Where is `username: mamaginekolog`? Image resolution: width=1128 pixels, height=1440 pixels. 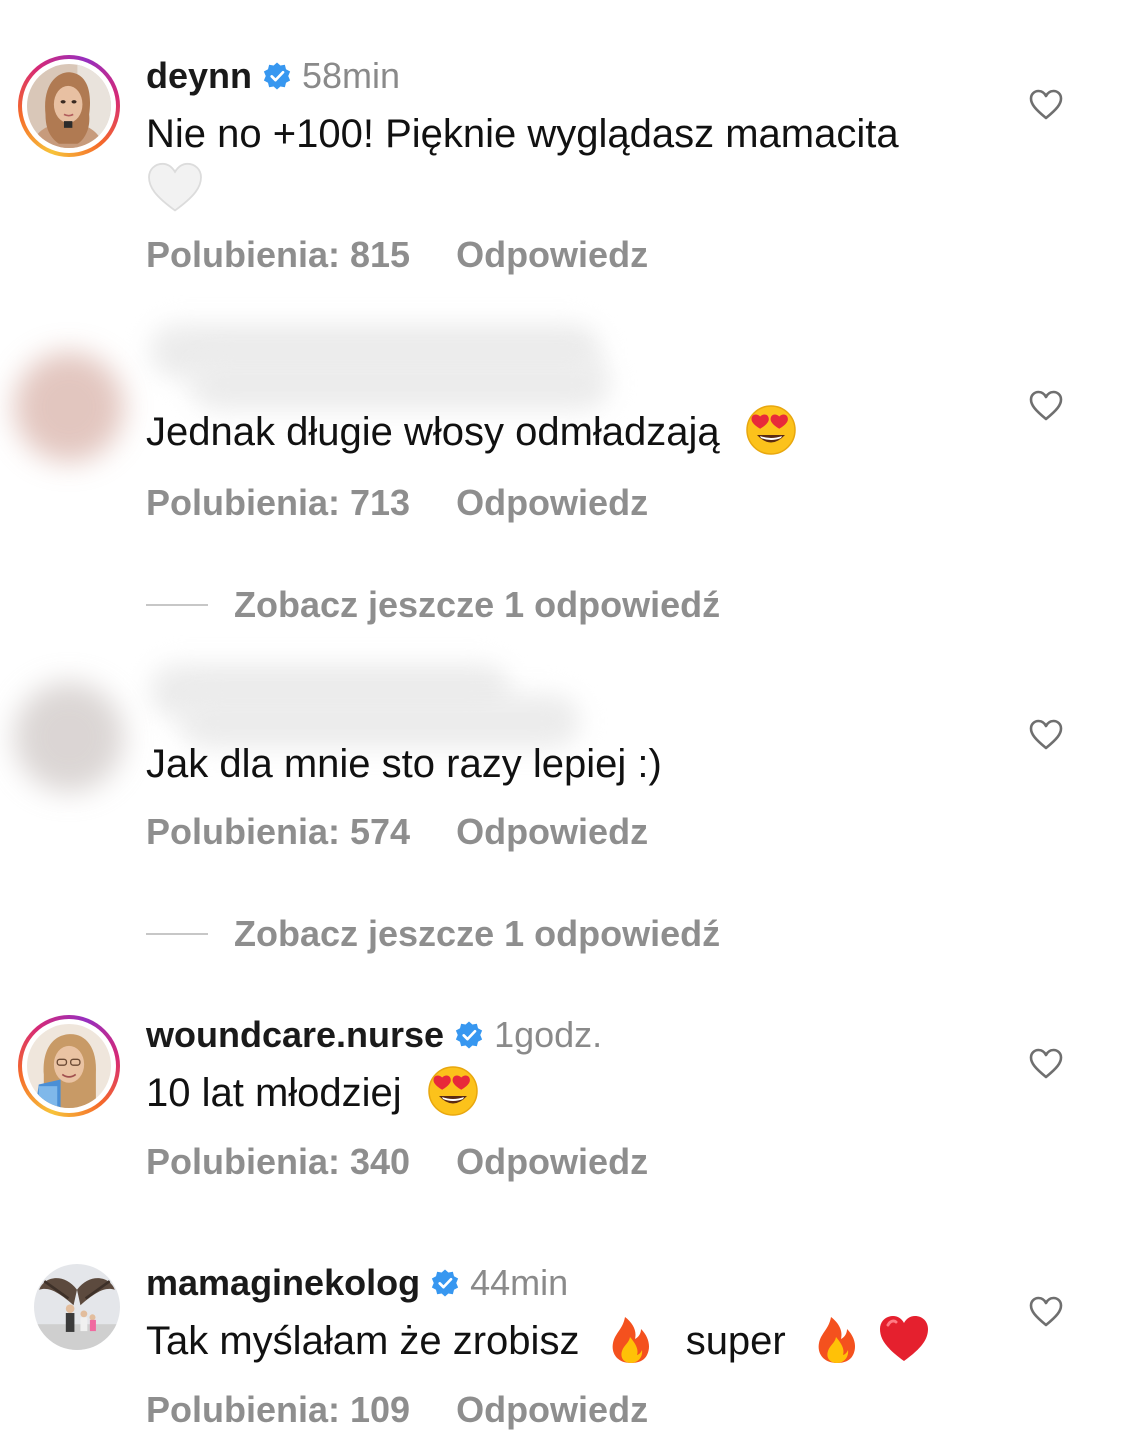 username: mamaginekolog is located at coordinates (283, 1283).